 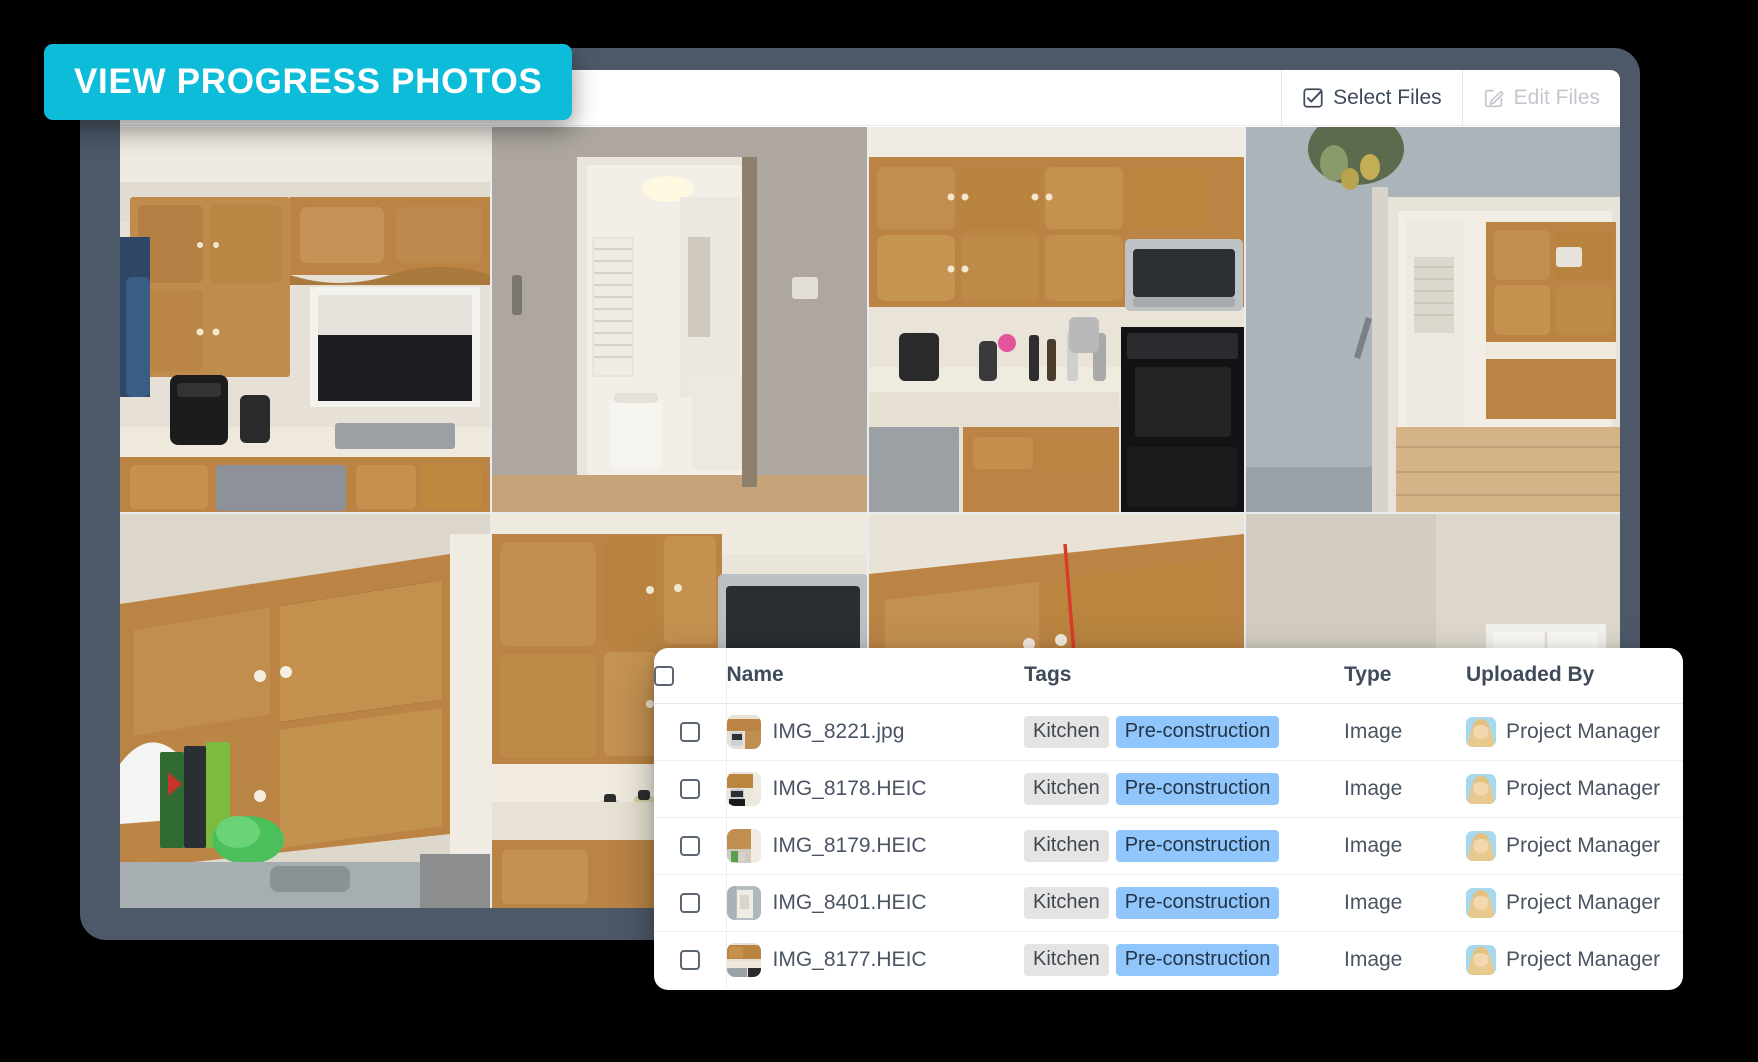 I want to click on file-name-label: IMG_8179.HEIC, so click(x=849, y=845).